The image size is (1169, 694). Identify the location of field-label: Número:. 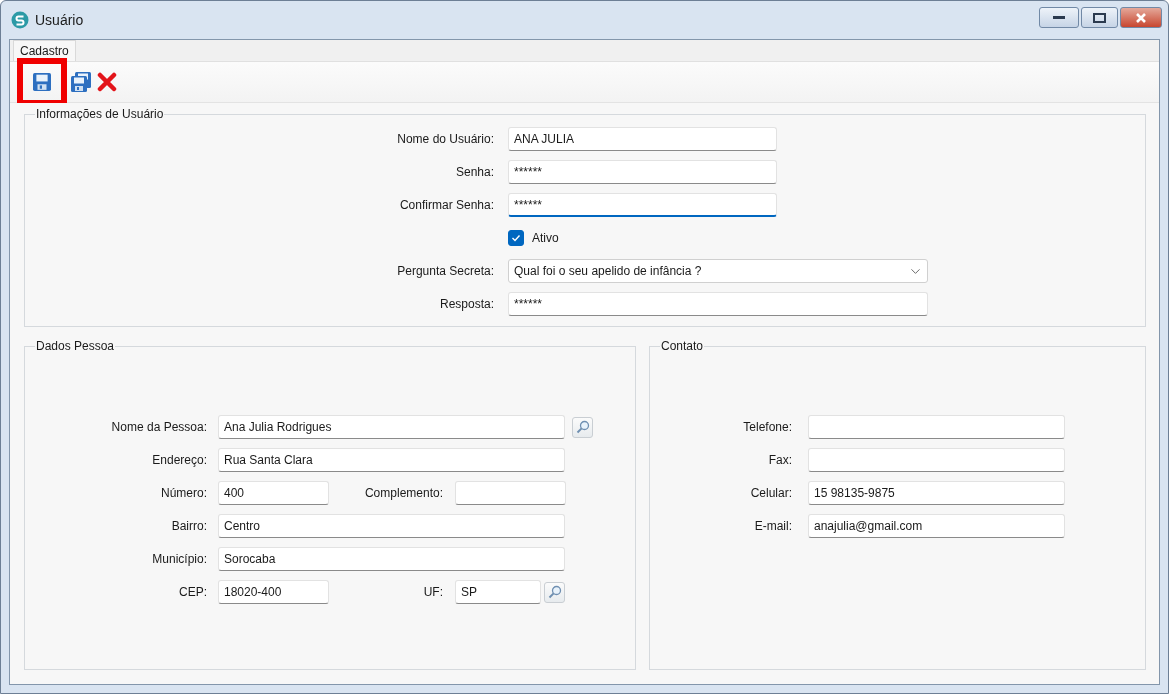
(183, 493).